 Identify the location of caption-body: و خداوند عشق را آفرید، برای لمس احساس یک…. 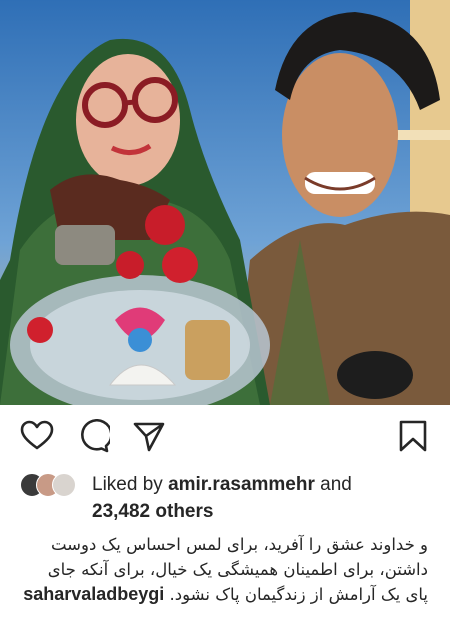
(225, 569).